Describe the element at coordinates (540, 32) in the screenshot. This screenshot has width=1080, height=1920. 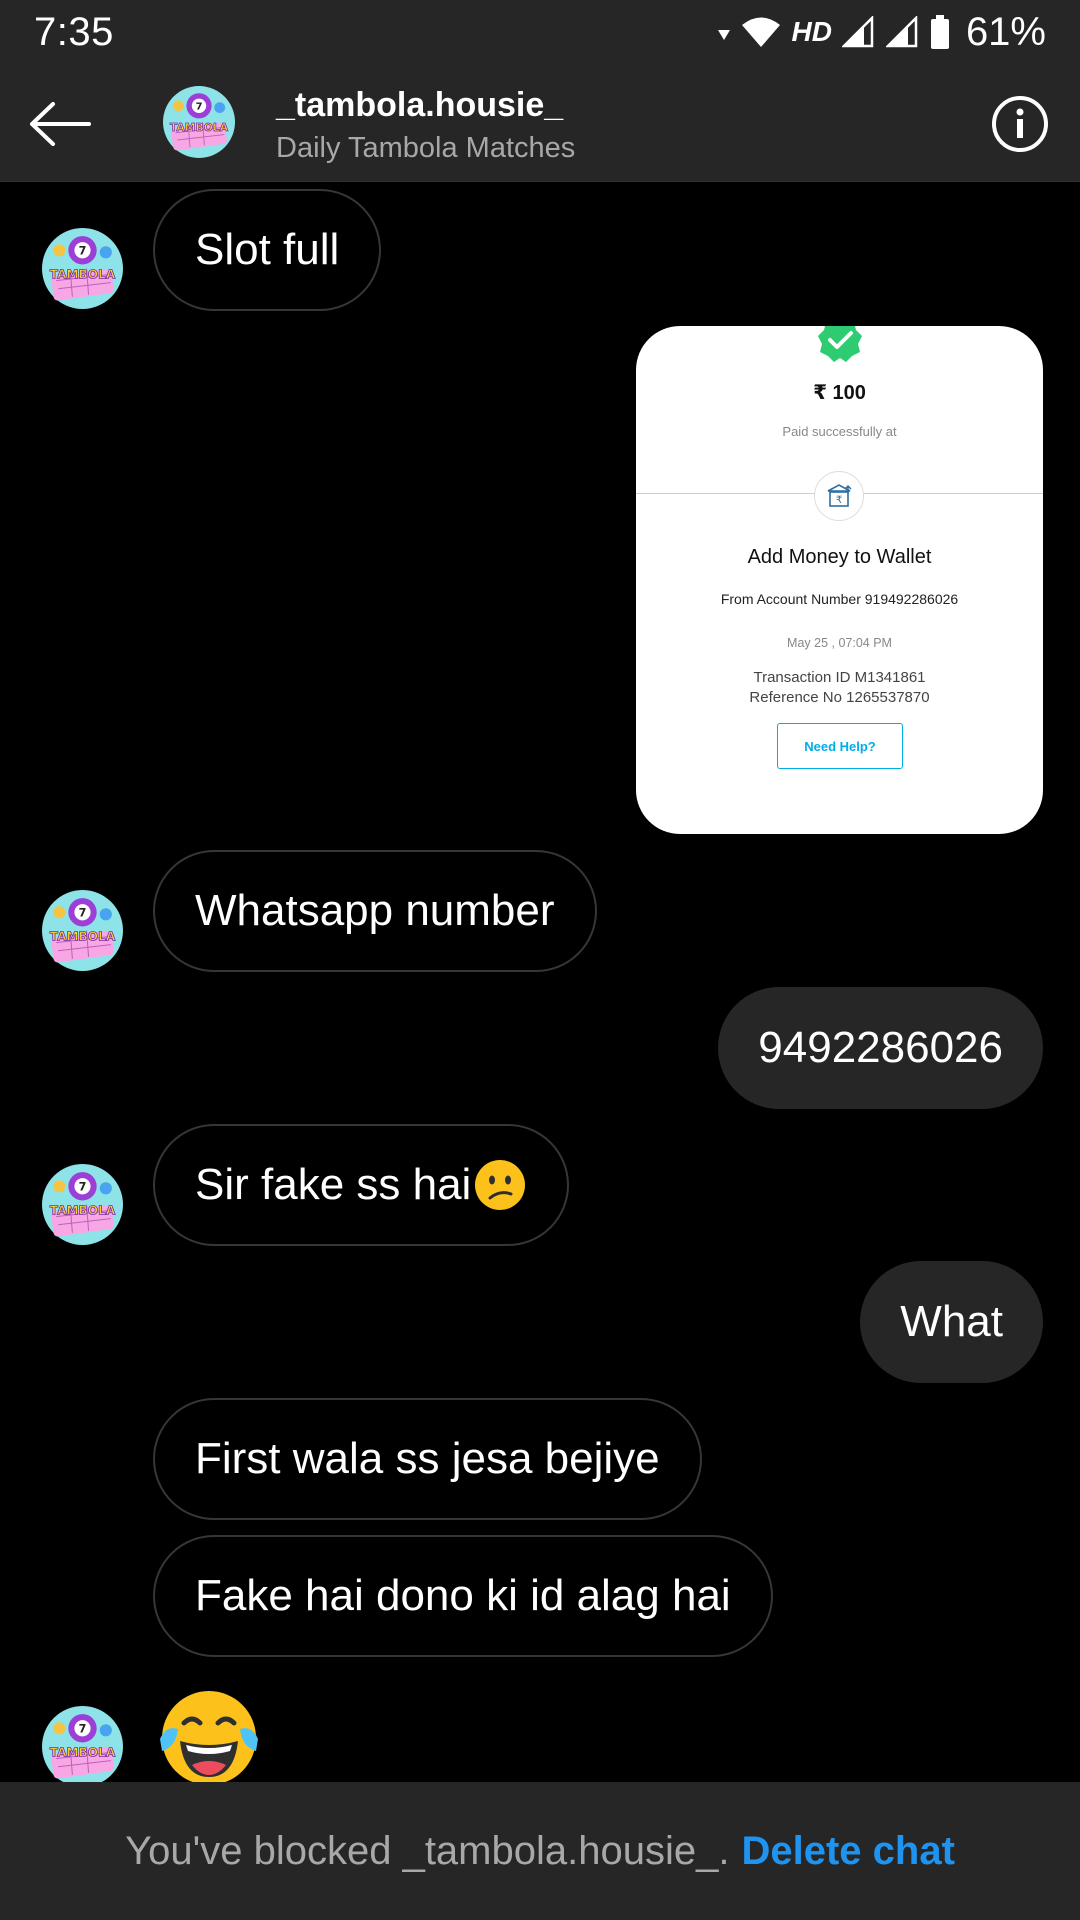
I see `status-bar: 7:35 HD 61%` at that location.